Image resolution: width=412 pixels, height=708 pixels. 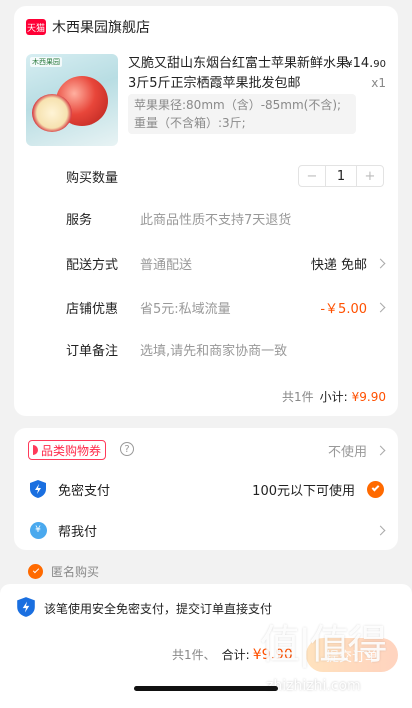 I want to click on coupon-notch, so click(x=35, y=450).